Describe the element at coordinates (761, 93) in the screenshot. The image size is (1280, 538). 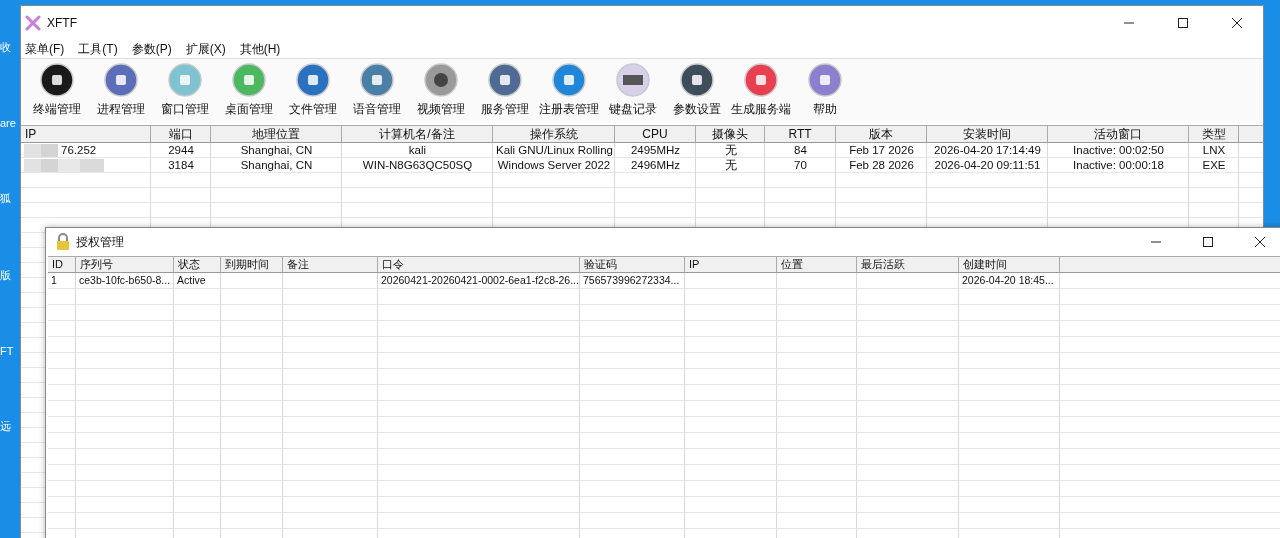
I see `toolbar-button: 生成服务端` at that location.